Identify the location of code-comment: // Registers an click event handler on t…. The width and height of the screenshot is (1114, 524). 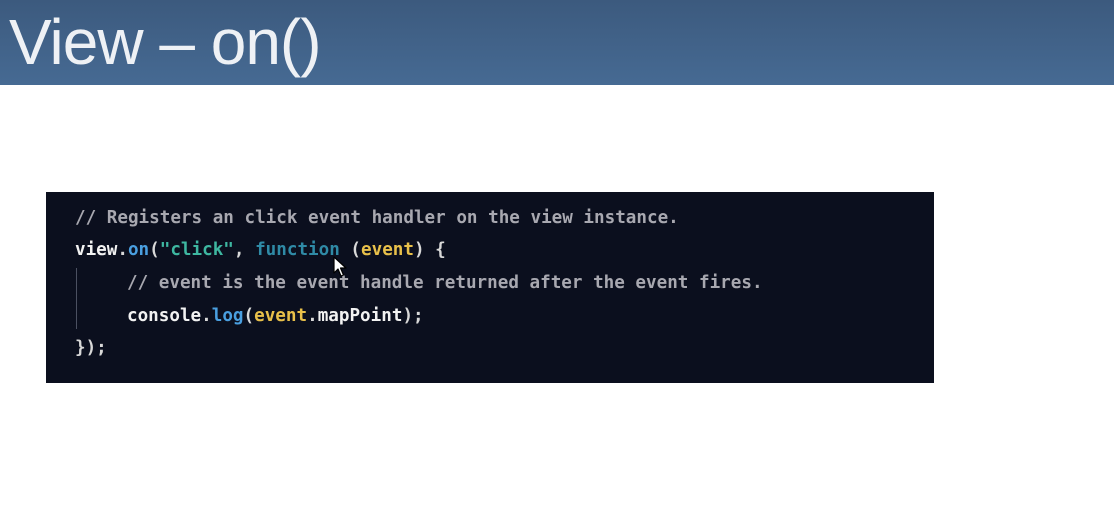
(377, 218).